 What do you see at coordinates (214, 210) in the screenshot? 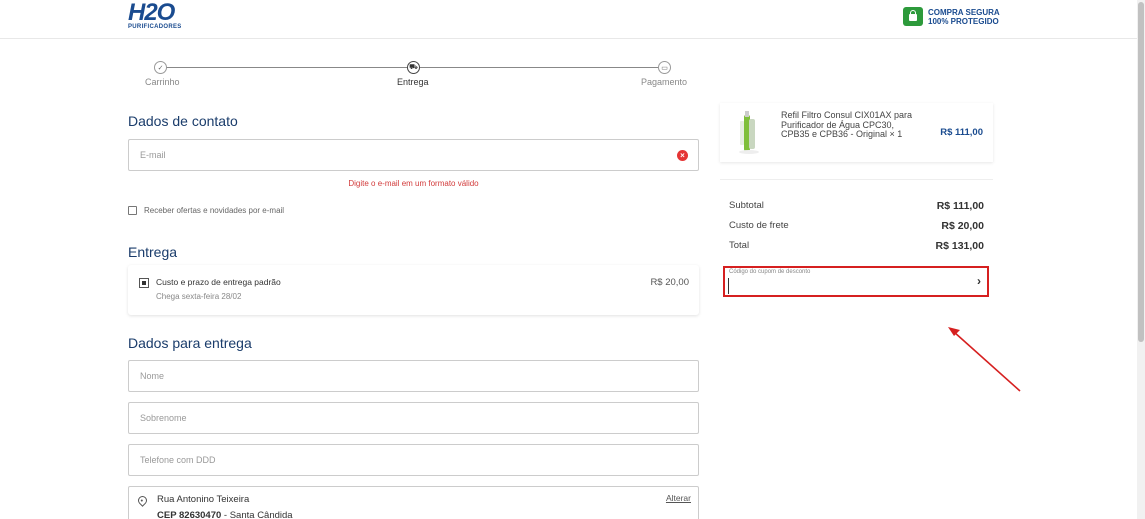
I see `newsletter-label: Receber ofertas e novidades por e-mail` at bounding box center [214, 210].